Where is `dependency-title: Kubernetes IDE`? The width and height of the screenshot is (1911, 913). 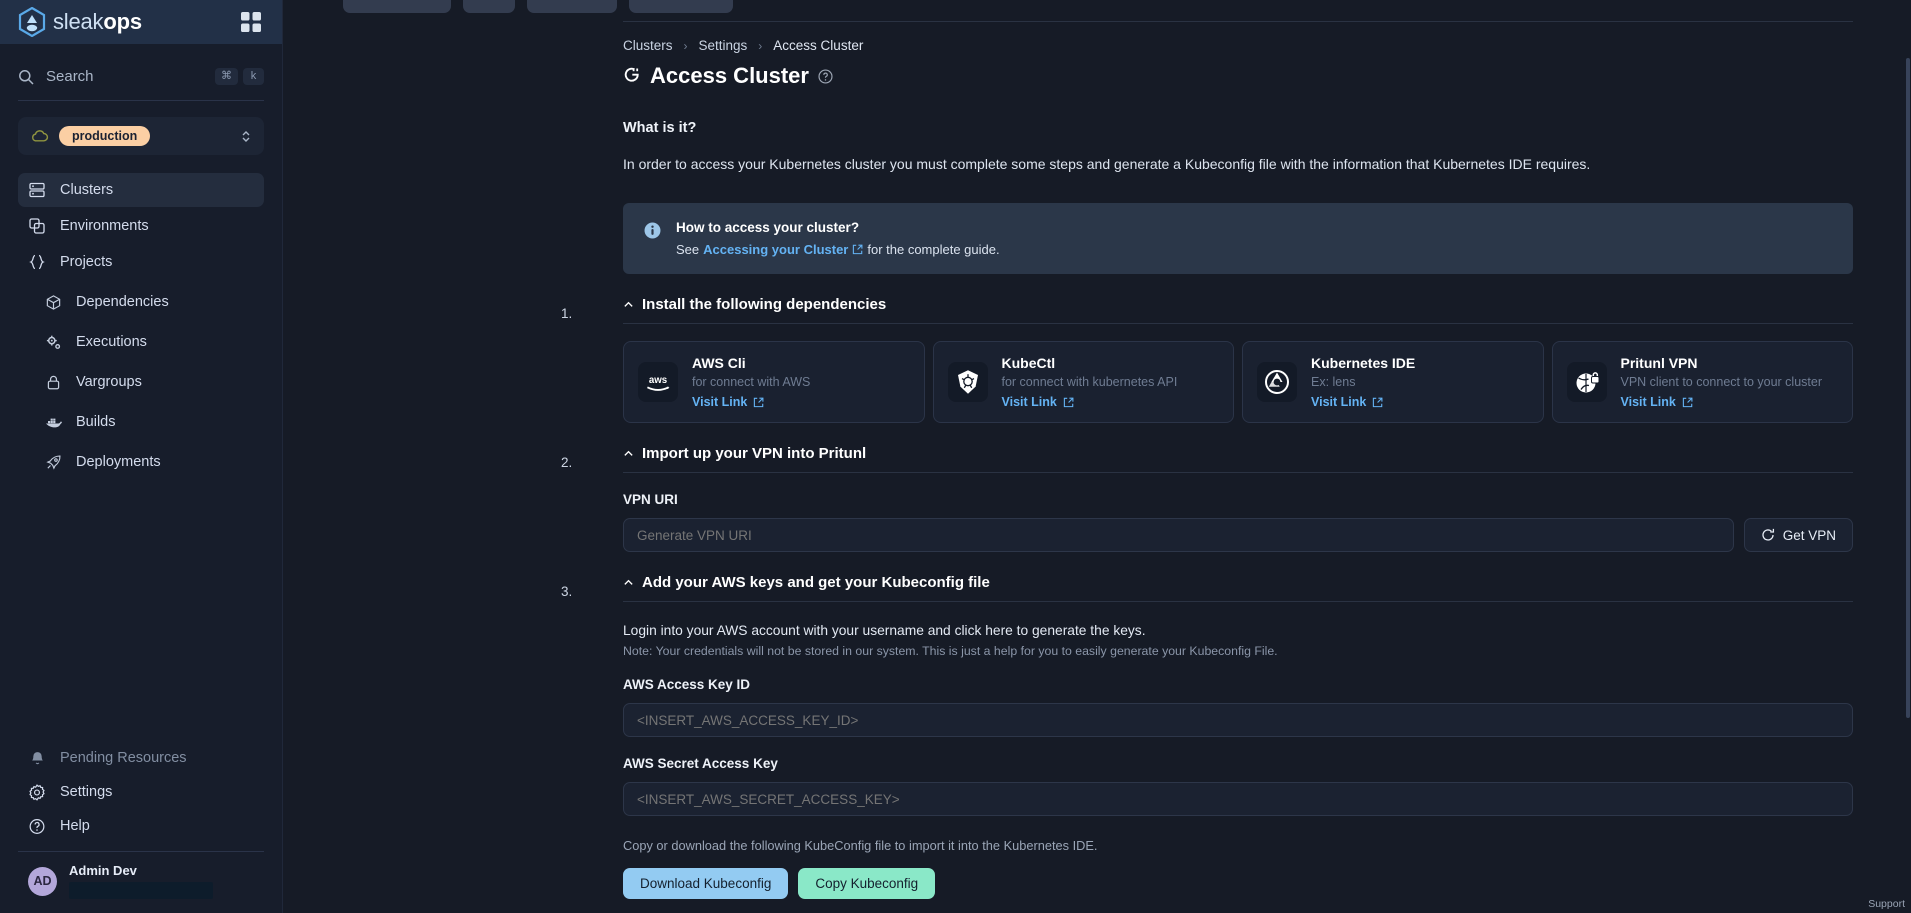 dependency-title: Kubernetes IDE is located at coordinates (1363, 363).